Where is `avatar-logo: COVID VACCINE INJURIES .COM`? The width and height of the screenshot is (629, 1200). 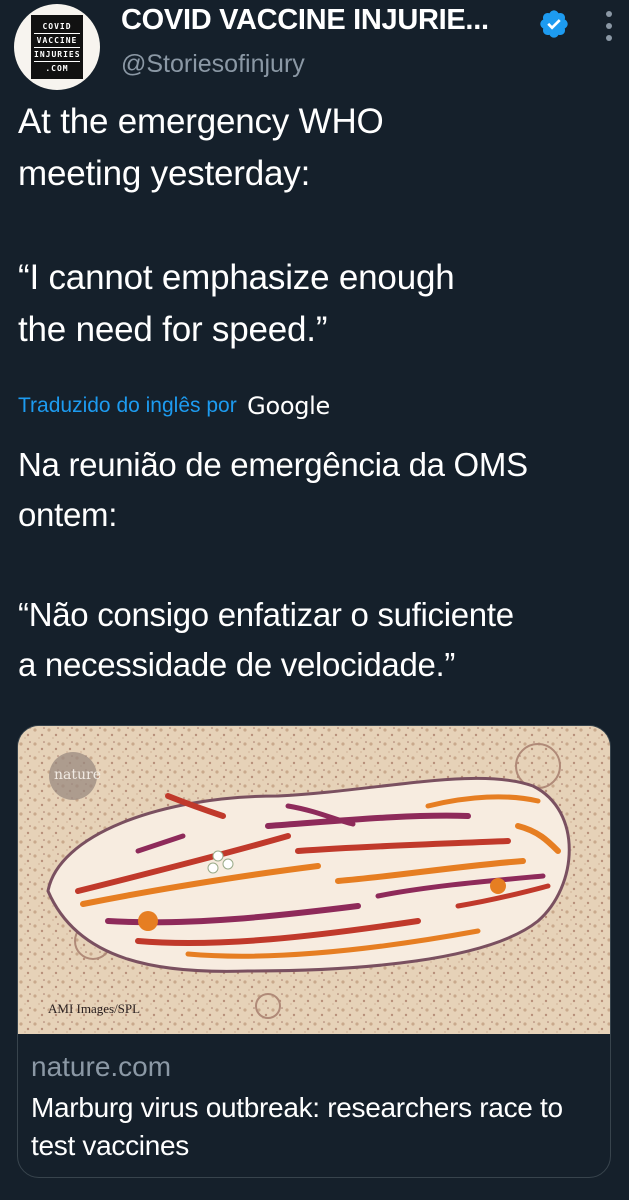 avatar-logo: COVID VACCINE INJURIES .COM is located at coordinates (57, 47).